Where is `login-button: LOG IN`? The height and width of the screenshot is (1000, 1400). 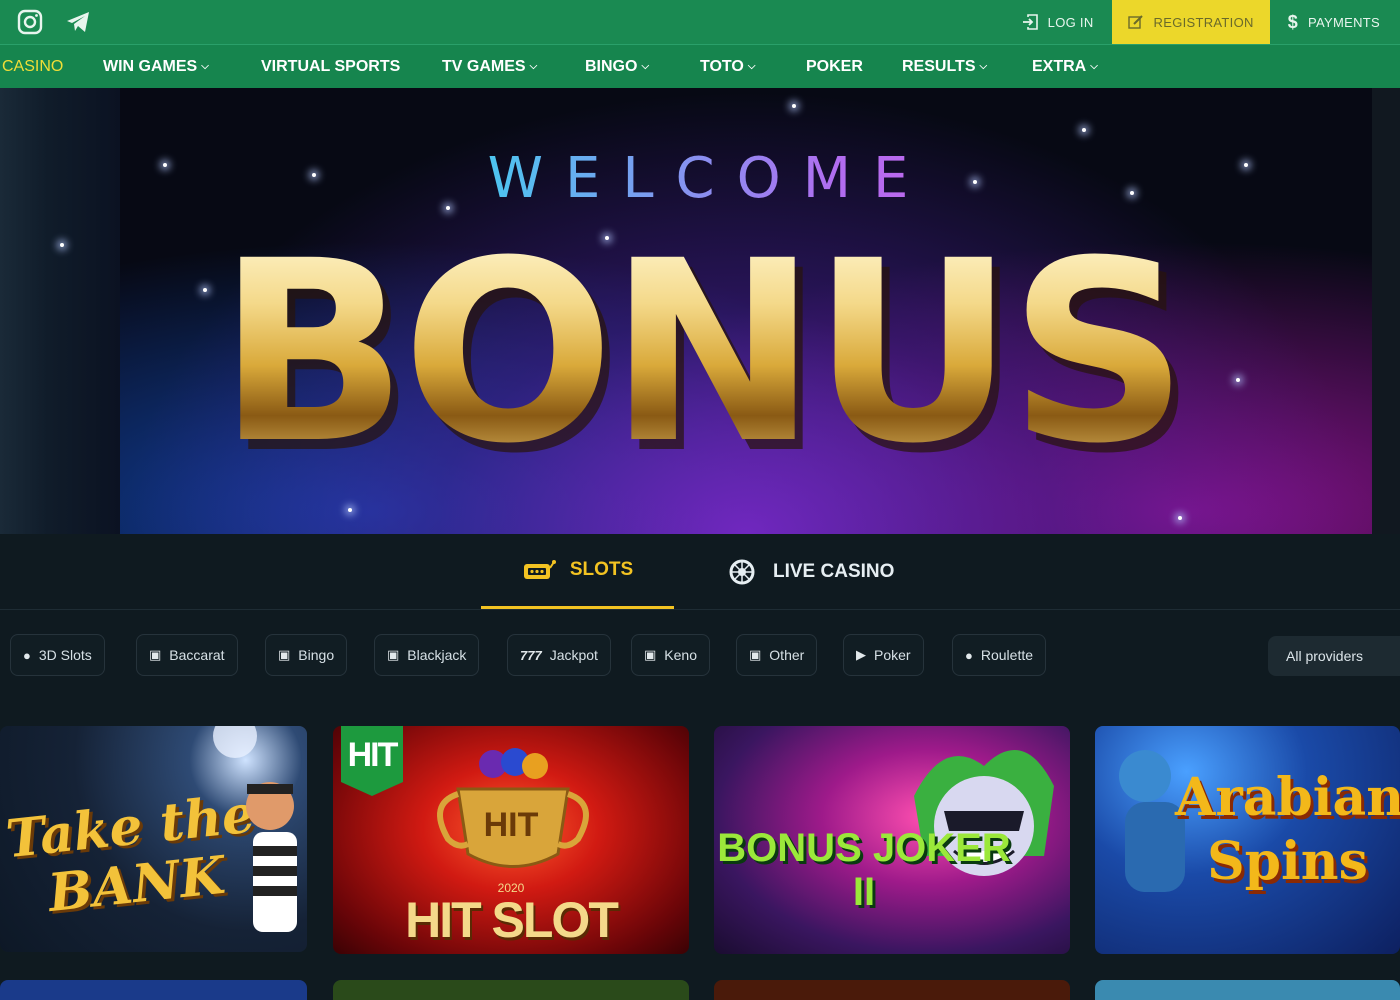 login-button: LOG IN is located at coordinates (1058, 22).